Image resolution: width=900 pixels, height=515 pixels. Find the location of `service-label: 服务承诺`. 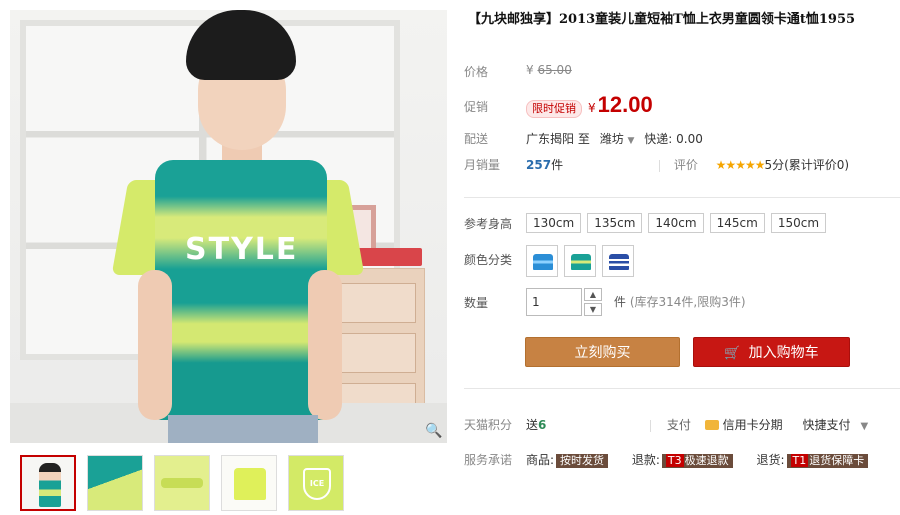

service-label: 服务承诺 is located at coordinates (488, 460).